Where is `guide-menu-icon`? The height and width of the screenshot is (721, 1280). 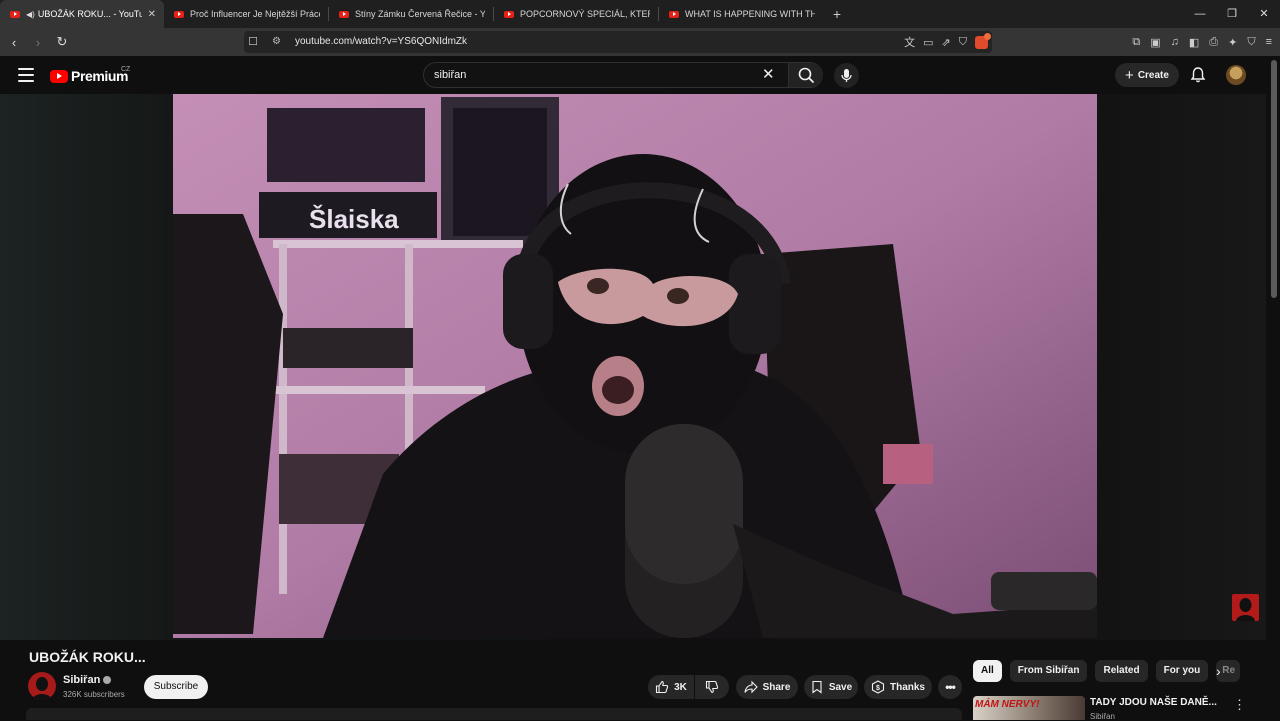 guide-menu-icon is located at coordinates (26, 75).